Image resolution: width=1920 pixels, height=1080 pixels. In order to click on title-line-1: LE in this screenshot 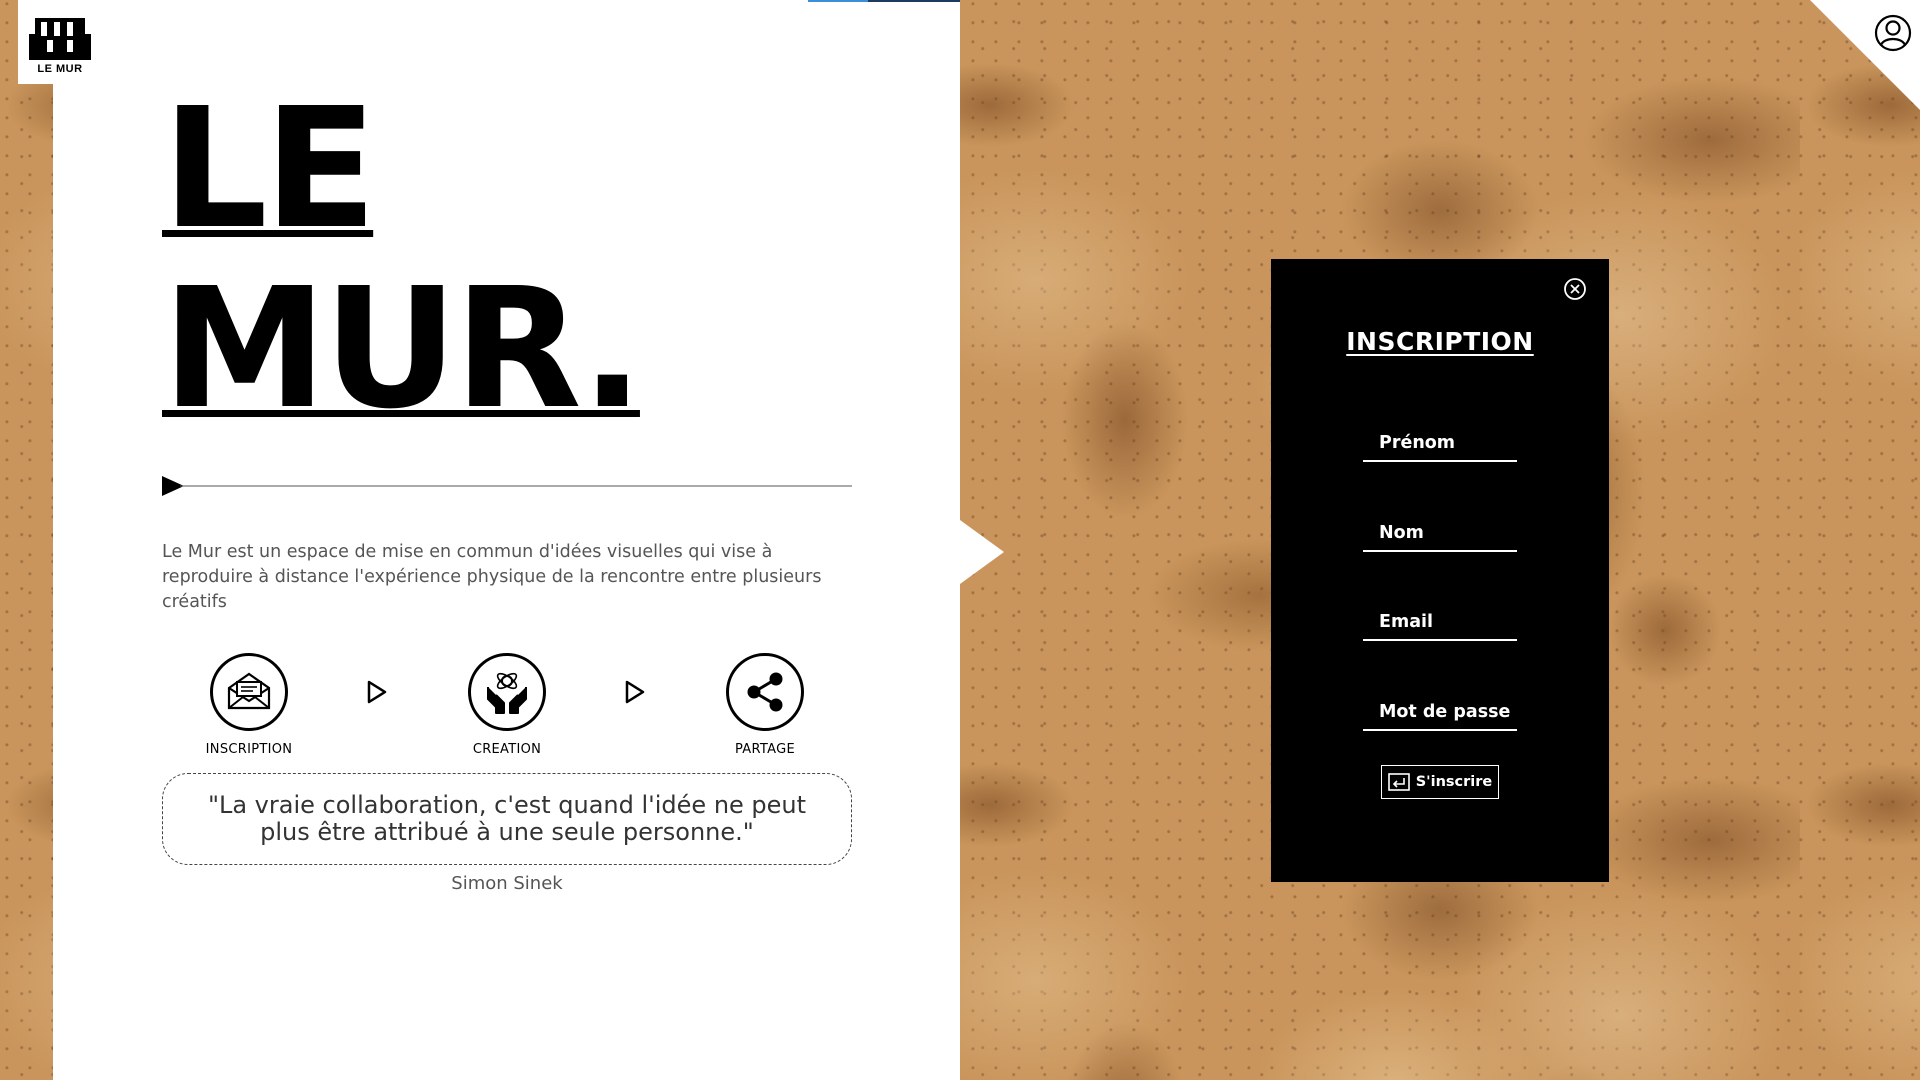, I will do `click(269, 169)`.